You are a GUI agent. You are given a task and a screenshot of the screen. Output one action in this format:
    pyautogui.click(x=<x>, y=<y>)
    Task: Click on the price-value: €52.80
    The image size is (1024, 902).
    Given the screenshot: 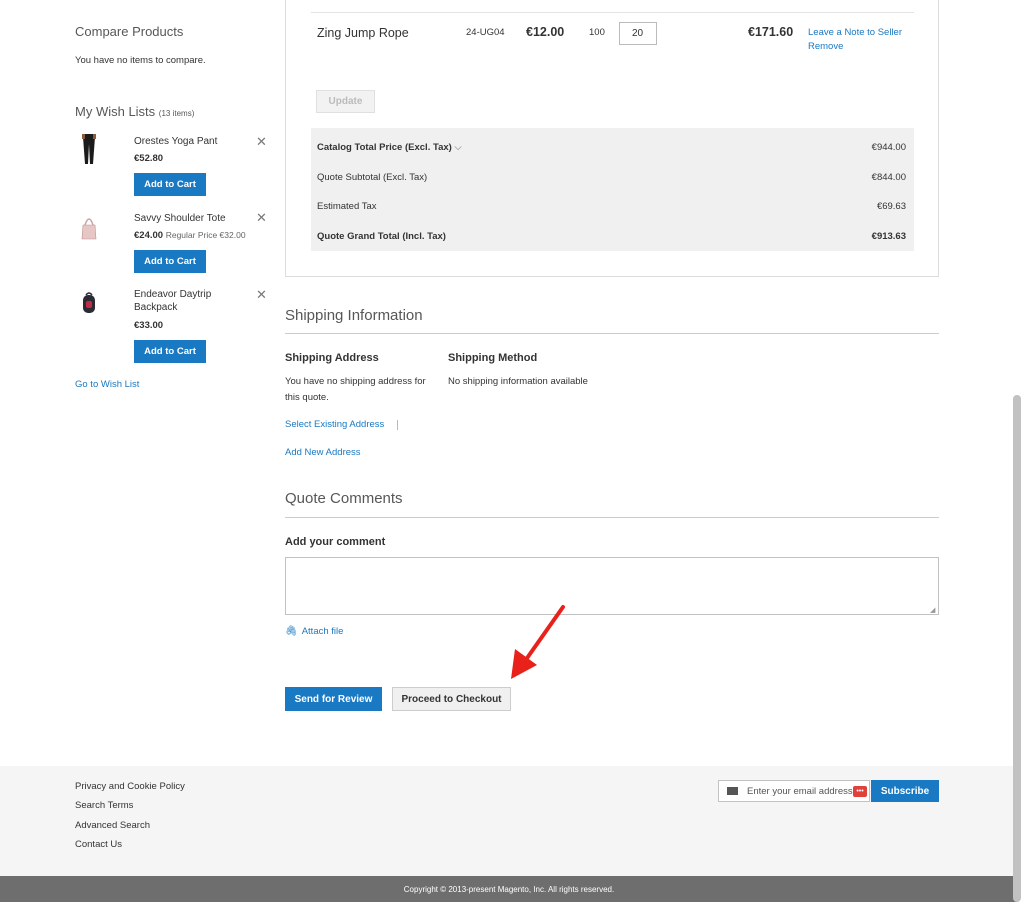 What is the action you would take?
    pyautogui.click(x=149, y=158)
    